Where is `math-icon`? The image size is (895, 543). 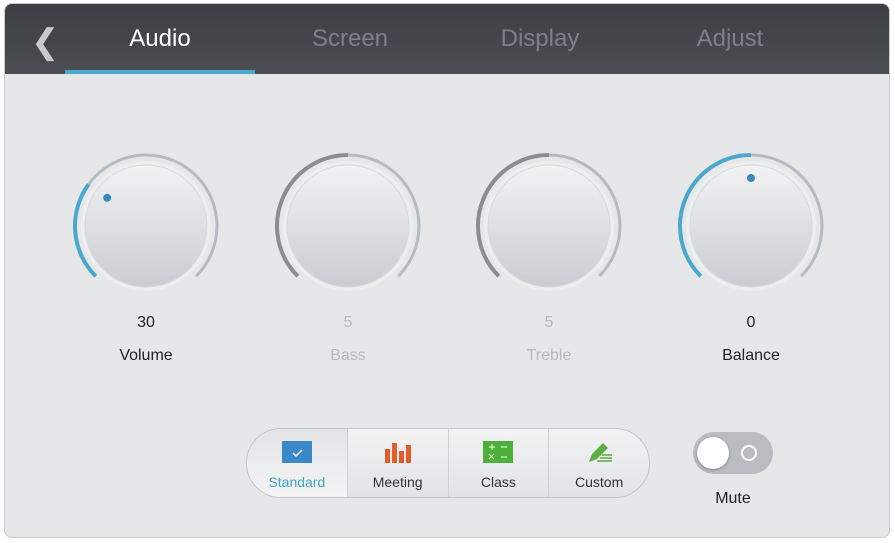 math-icon is located at coordinates (498, 452).